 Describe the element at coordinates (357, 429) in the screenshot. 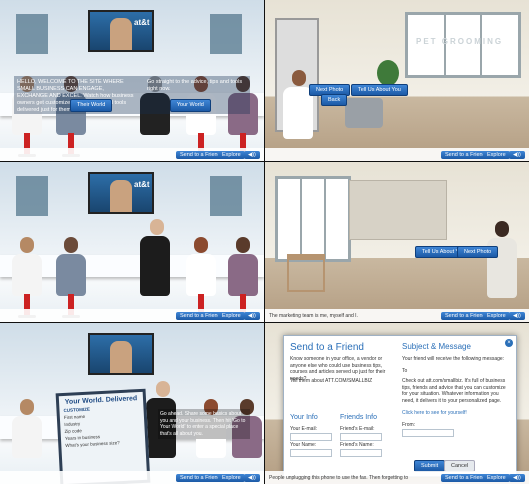

I see `friends-email-label: Friend's E-mail:` at that location.